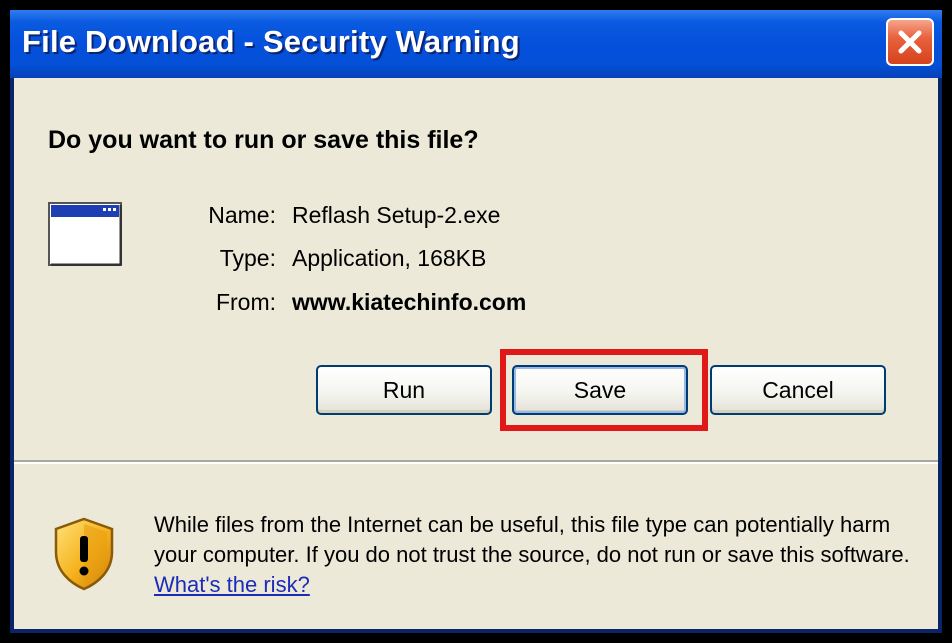 Image resolution: width=952 pixels, height=643 pixels. What do you see at coordinates (245, 302) in the screenshot?
I see `from-label: From:` at bounding box center [245, 302].